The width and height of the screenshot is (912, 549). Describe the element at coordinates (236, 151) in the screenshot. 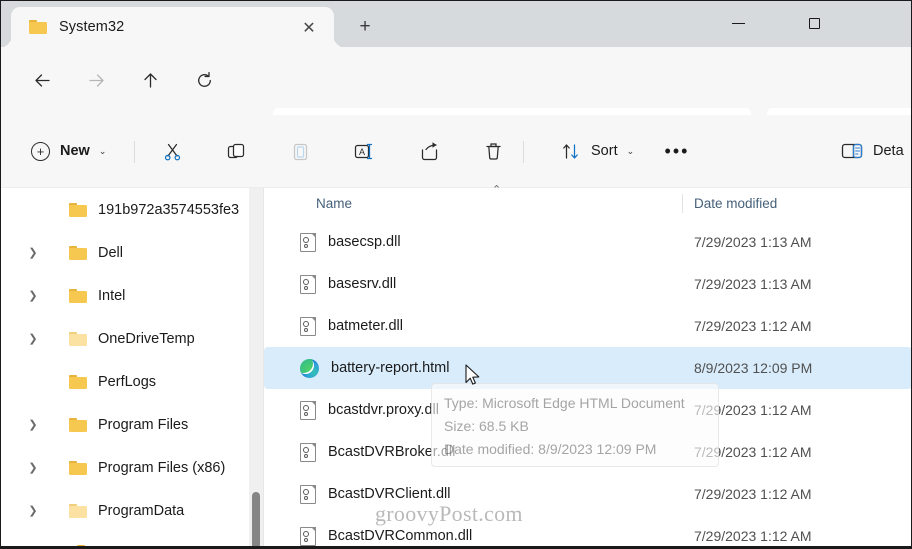

I see `copy-button` at that location.